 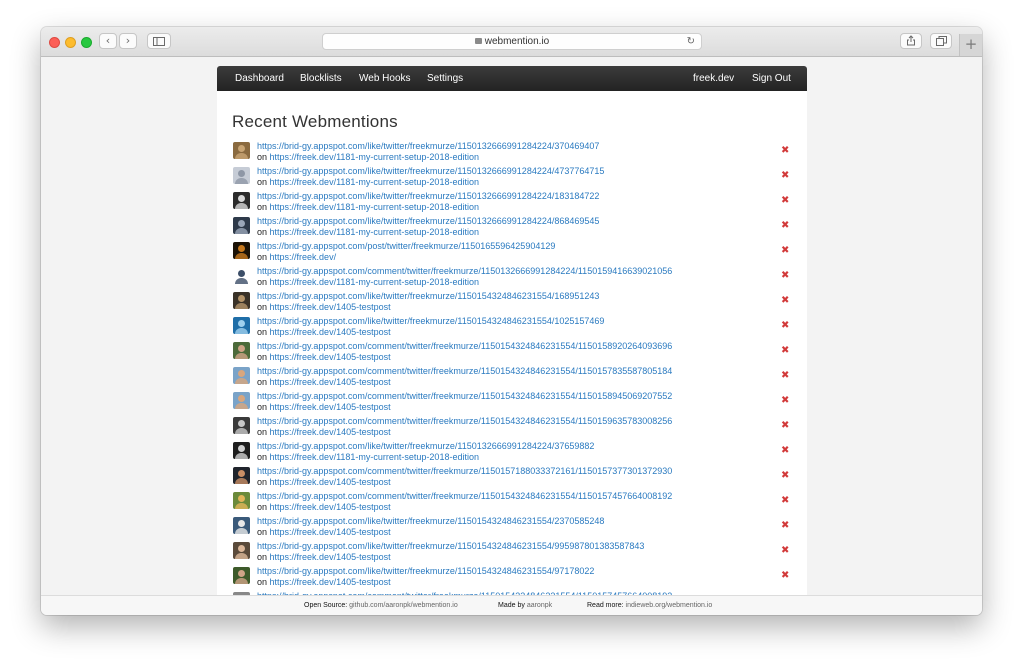 I want to click on reload-icon: ↻, so click(x=691, y=41).